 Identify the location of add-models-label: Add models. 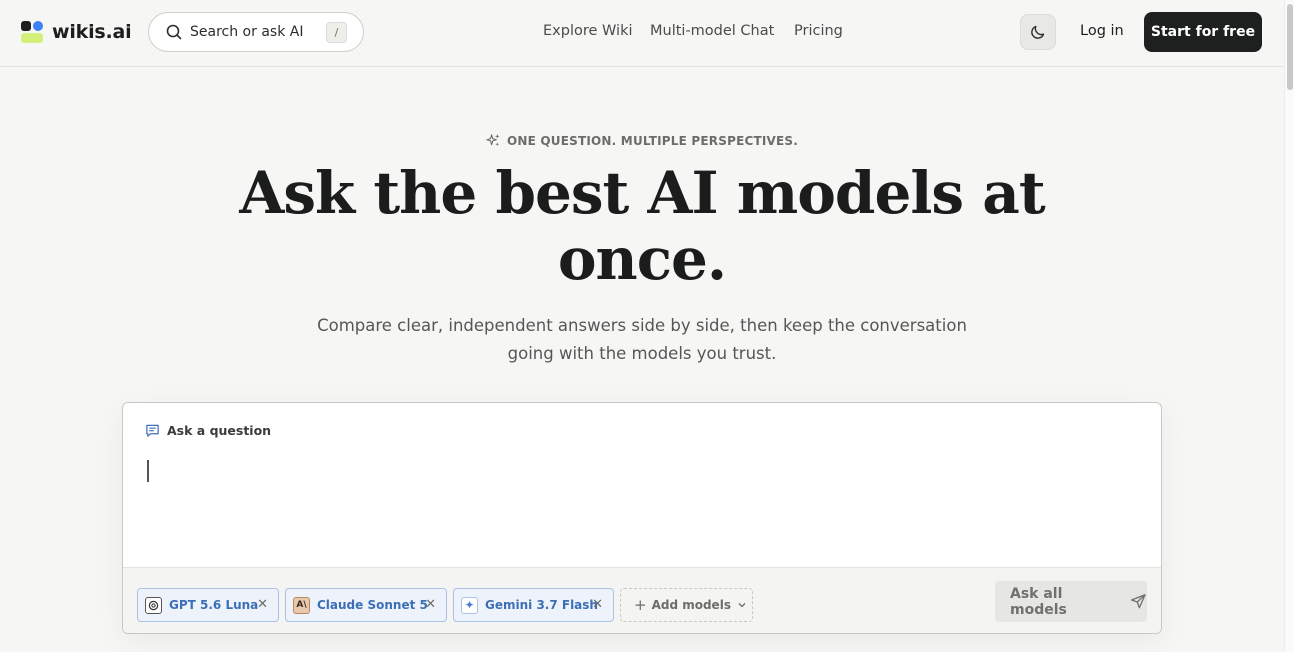
(691, 605).